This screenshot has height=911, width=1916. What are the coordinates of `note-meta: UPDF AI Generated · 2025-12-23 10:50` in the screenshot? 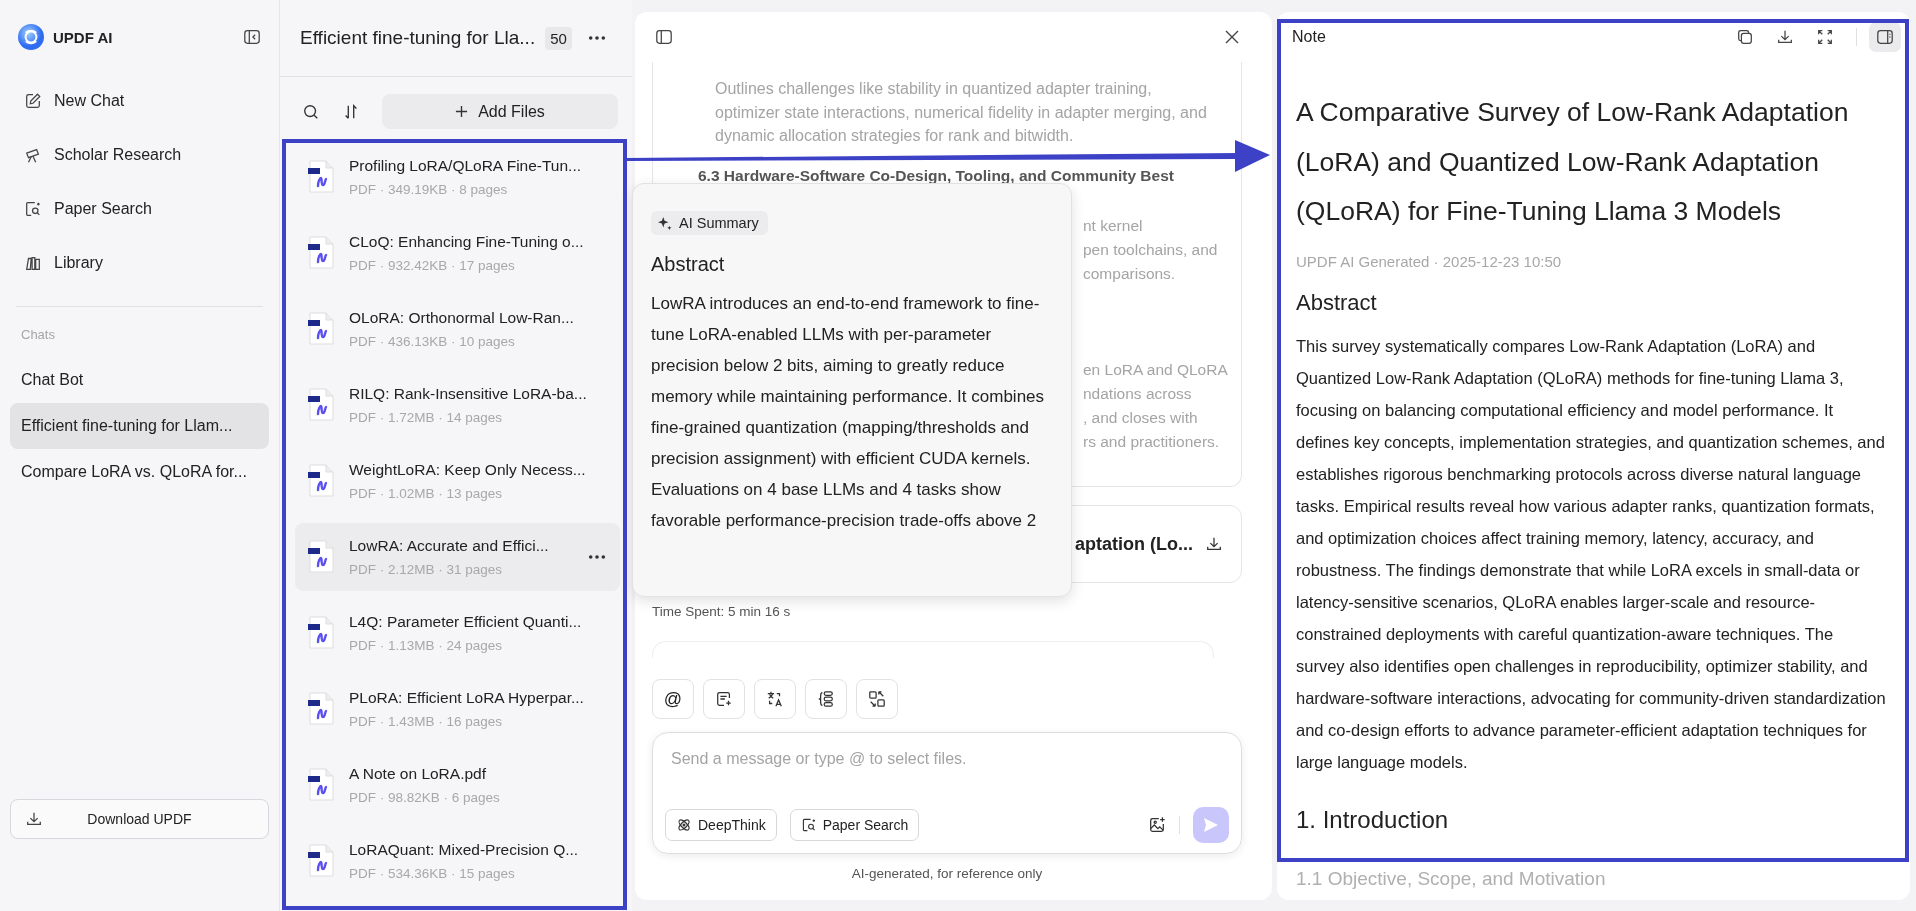 It's located at (1429, 261).